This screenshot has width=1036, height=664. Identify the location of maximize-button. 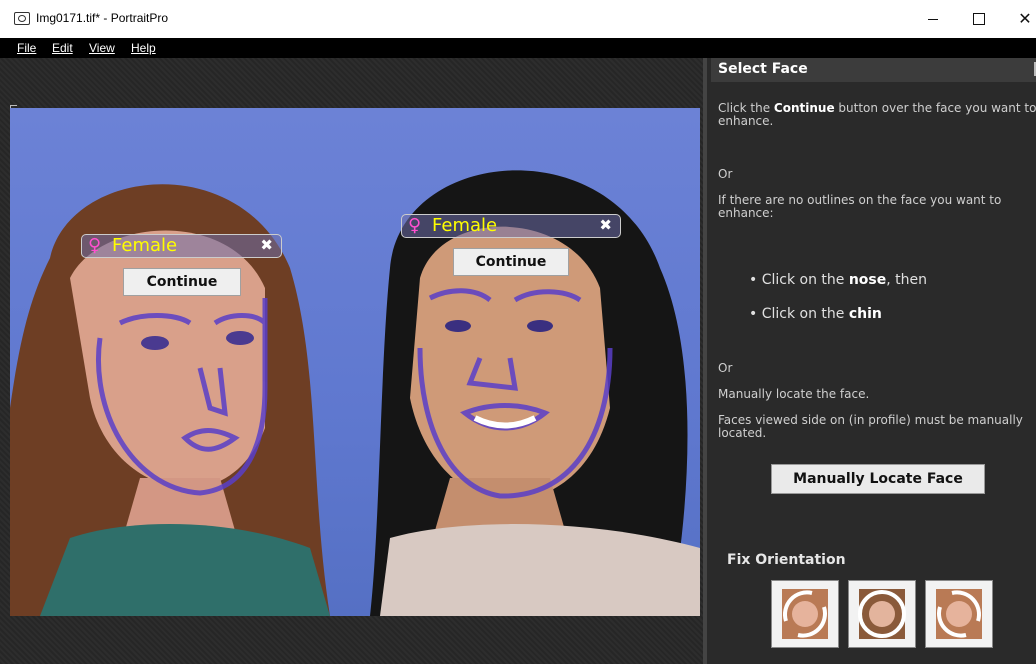
(979, 19).